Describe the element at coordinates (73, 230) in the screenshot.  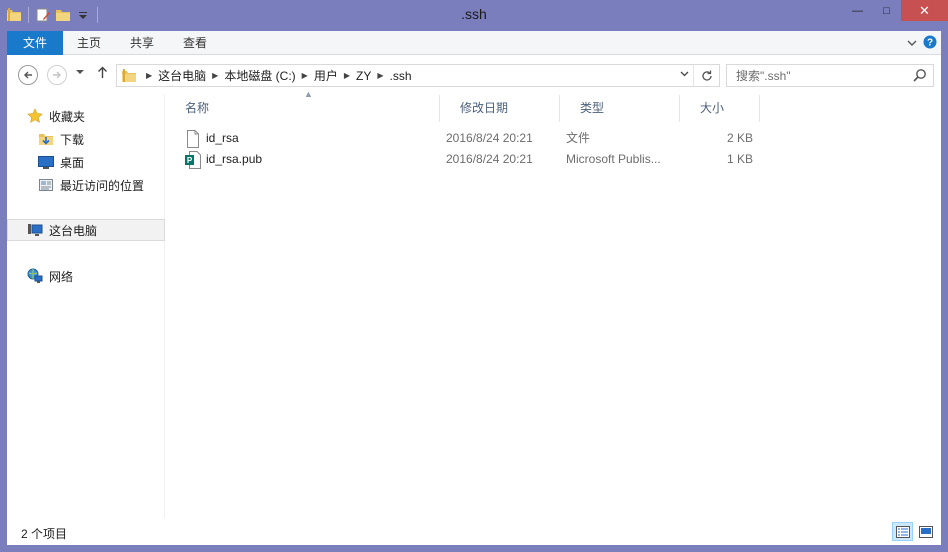
I see `sidebar-item-label: 这台电脑` at that location.